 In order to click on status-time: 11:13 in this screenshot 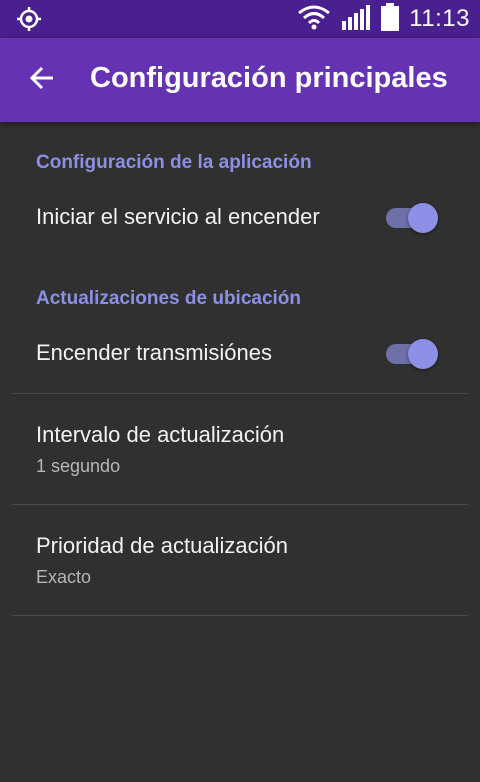, I will do `click(439, 18)`.